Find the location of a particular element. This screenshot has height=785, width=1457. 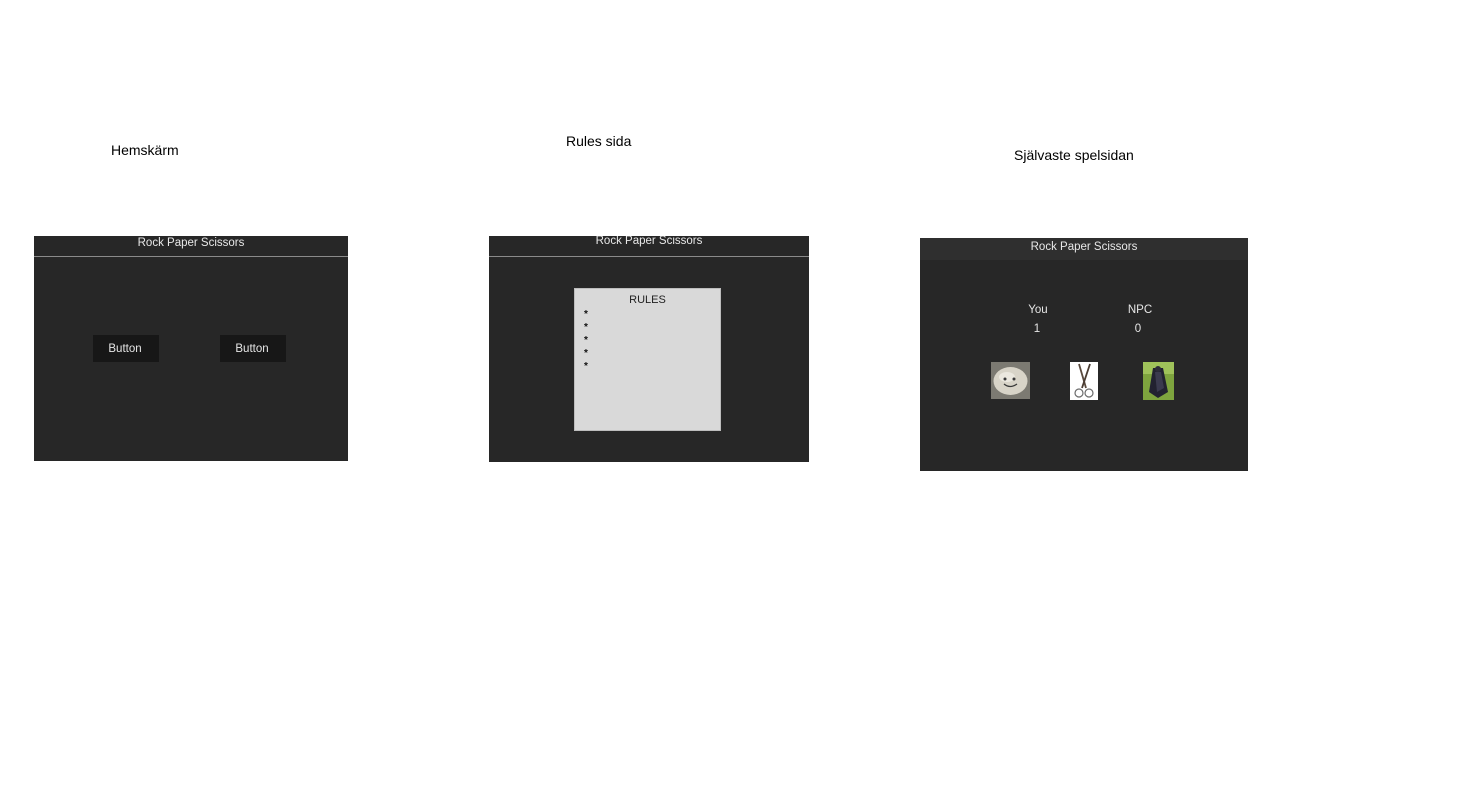

paper-choice-button is located at coordinates (1158, 381).